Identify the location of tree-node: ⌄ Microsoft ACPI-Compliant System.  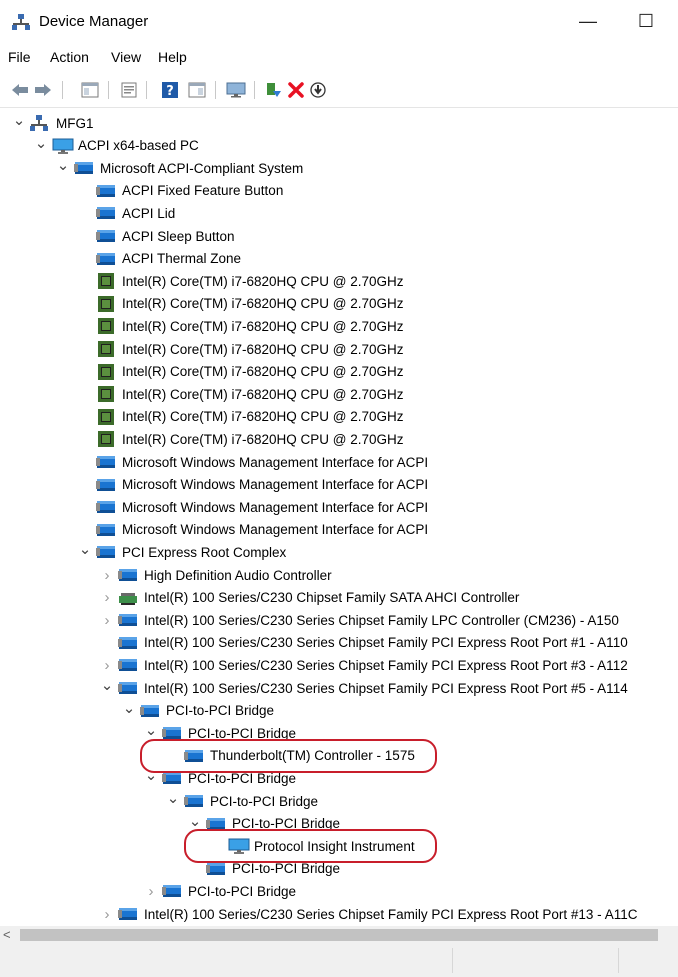
(180, 168).